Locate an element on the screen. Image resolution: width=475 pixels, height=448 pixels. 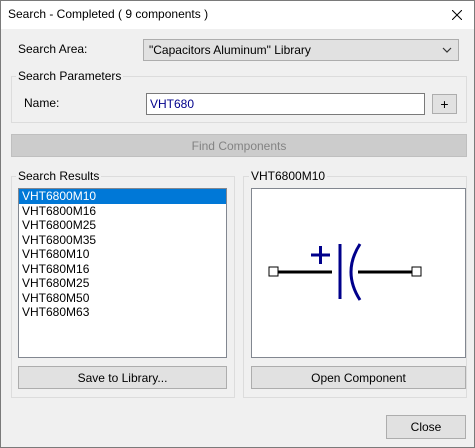
list-item: VHT680M25 is located at coordinates (122, 283).